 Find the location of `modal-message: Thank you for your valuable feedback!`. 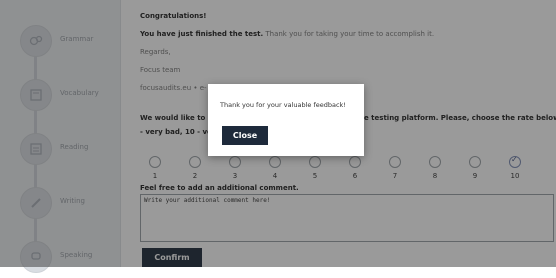

modal-message: Thank you for your valuable feedback! is located at coordinates (283, 105).